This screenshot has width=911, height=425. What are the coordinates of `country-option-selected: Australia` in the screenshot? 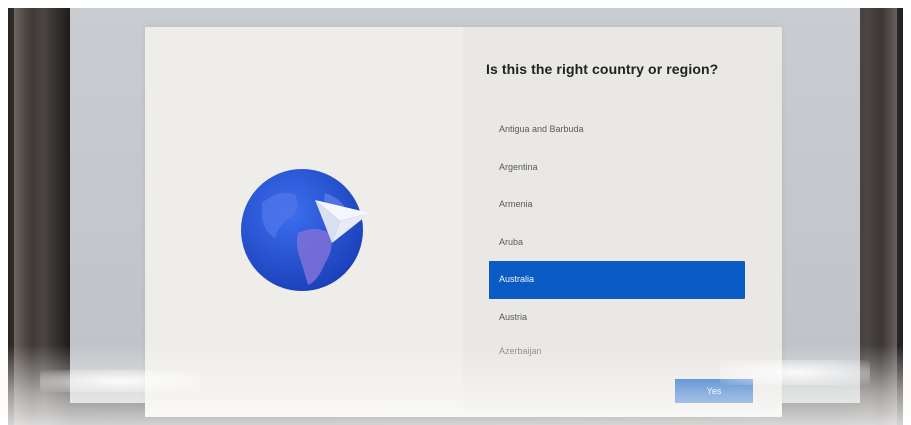 It's located at (617, 280).